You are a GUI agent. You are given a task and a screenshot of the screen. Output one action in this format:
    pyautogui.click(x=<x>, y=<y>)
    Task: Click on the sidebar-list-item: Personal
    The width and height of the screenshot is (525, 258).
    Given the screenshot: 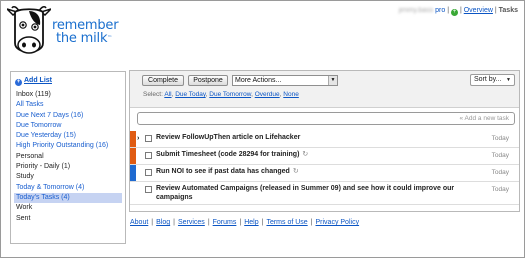 What is the action you would take?
    pyautogui.click(x=68, y=157)
    